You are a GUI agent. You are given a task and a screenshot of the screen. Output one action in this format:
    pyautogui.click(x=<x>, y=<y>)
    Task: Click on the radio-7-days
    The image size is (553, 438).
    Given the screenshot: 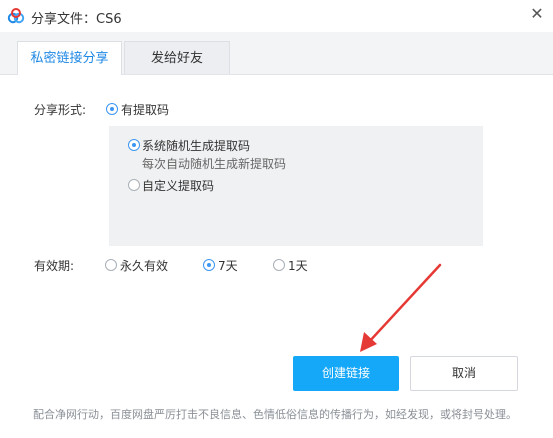 What is the action you would take?
    pyautogui.click(x=209, y=265)
    